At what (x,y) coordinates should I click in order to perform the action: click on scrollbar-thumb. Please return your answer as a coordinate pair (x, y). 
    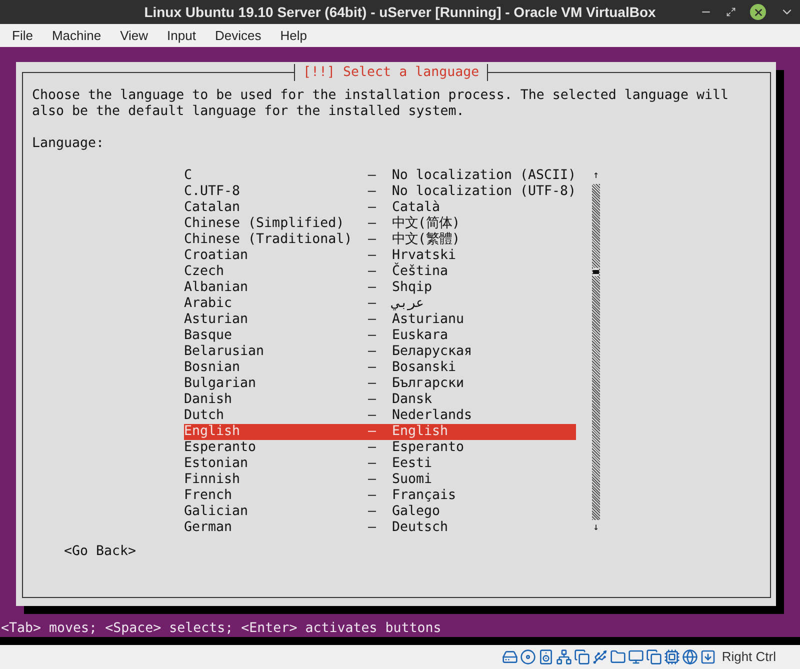
    Looking at the image, I should click on (596, 272).